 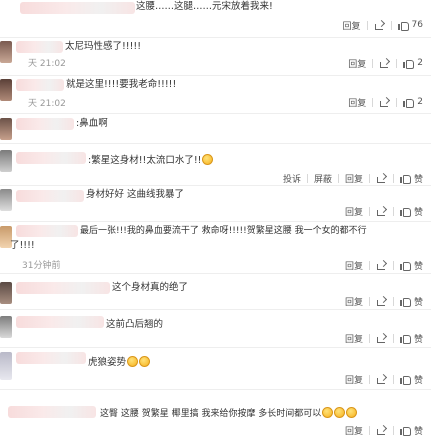 I want to click on comment-text: 就是这里!!!!要我老命!!!!!, so click(x=121, y=84).